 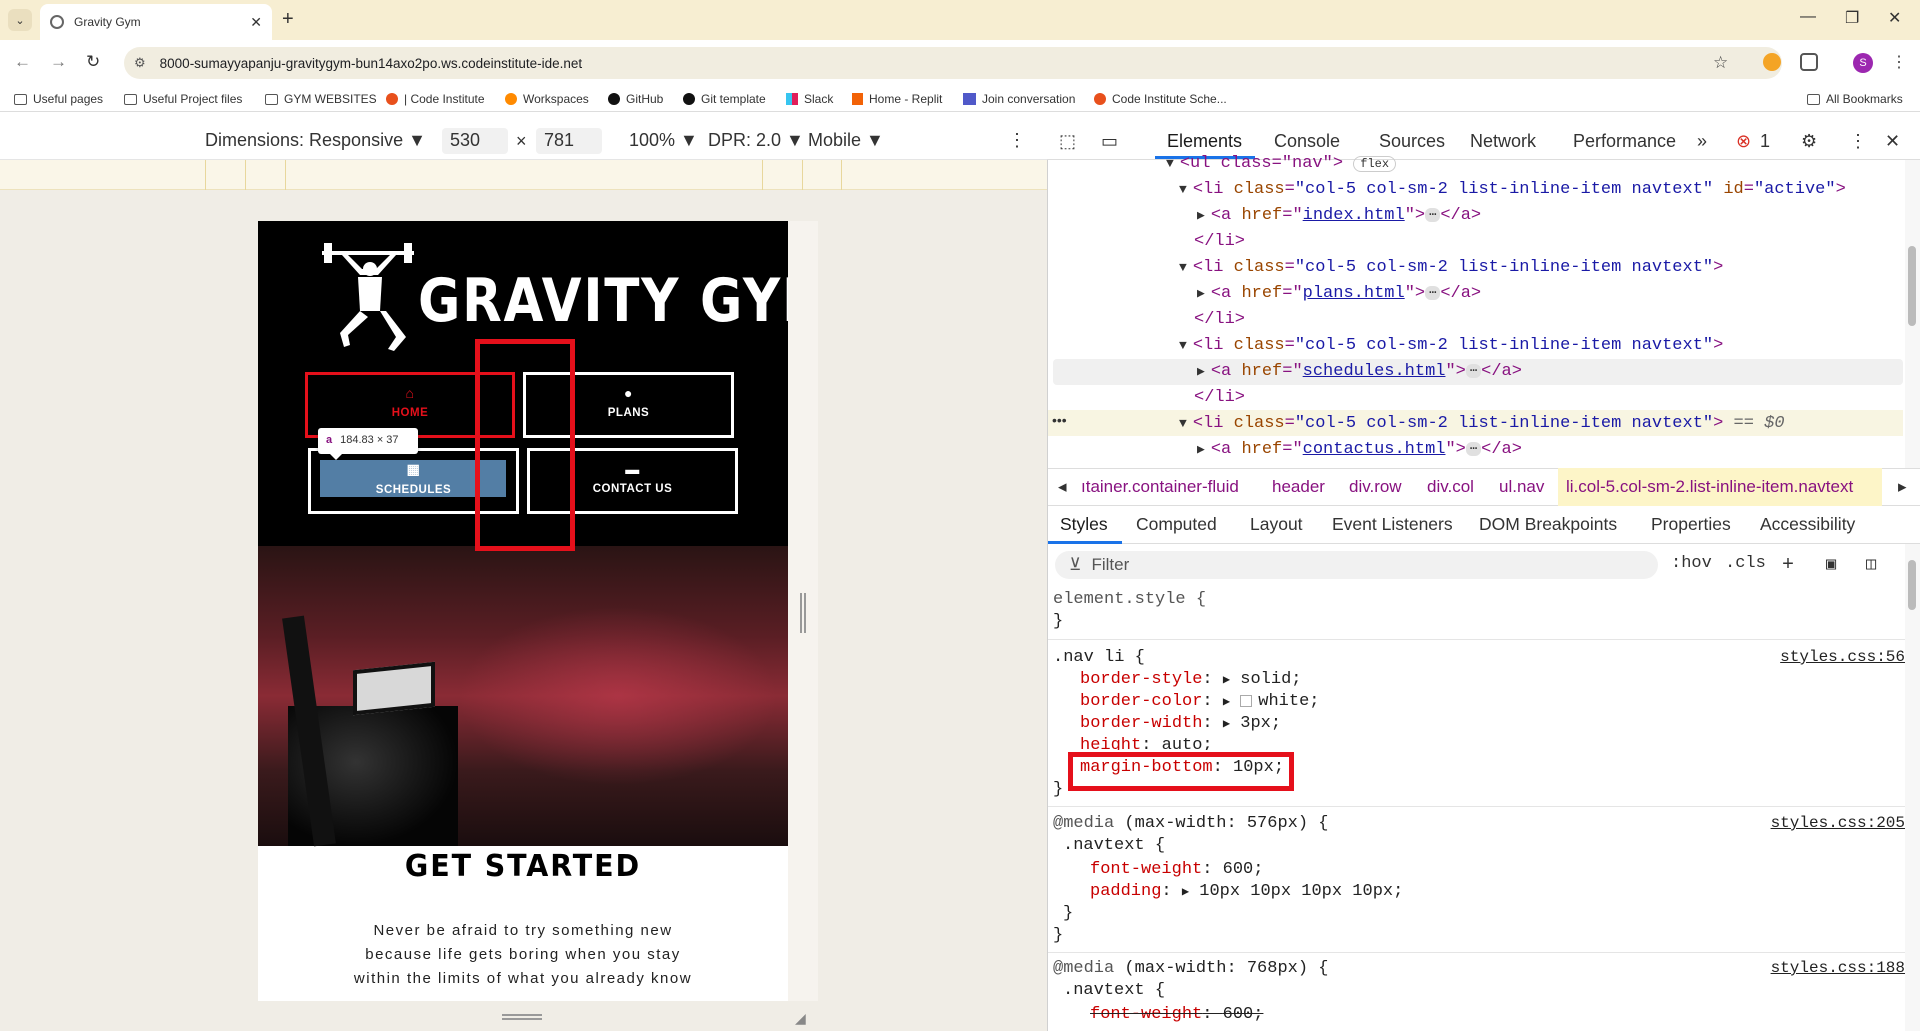 I want to click on settings-gear-icon: ⚙, so click(x=1809, y=141).